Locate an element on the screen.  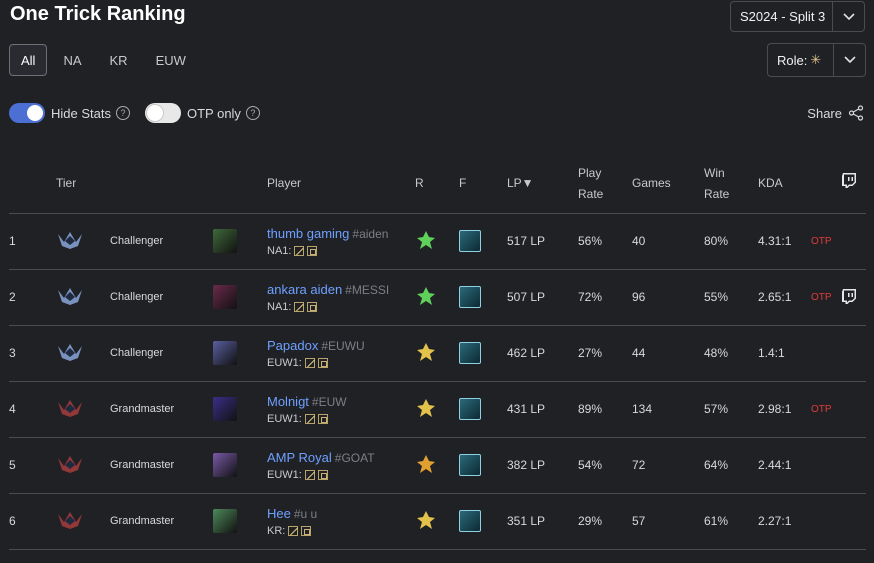
player-tag: #MESSI is located at coordinates (367, 289).